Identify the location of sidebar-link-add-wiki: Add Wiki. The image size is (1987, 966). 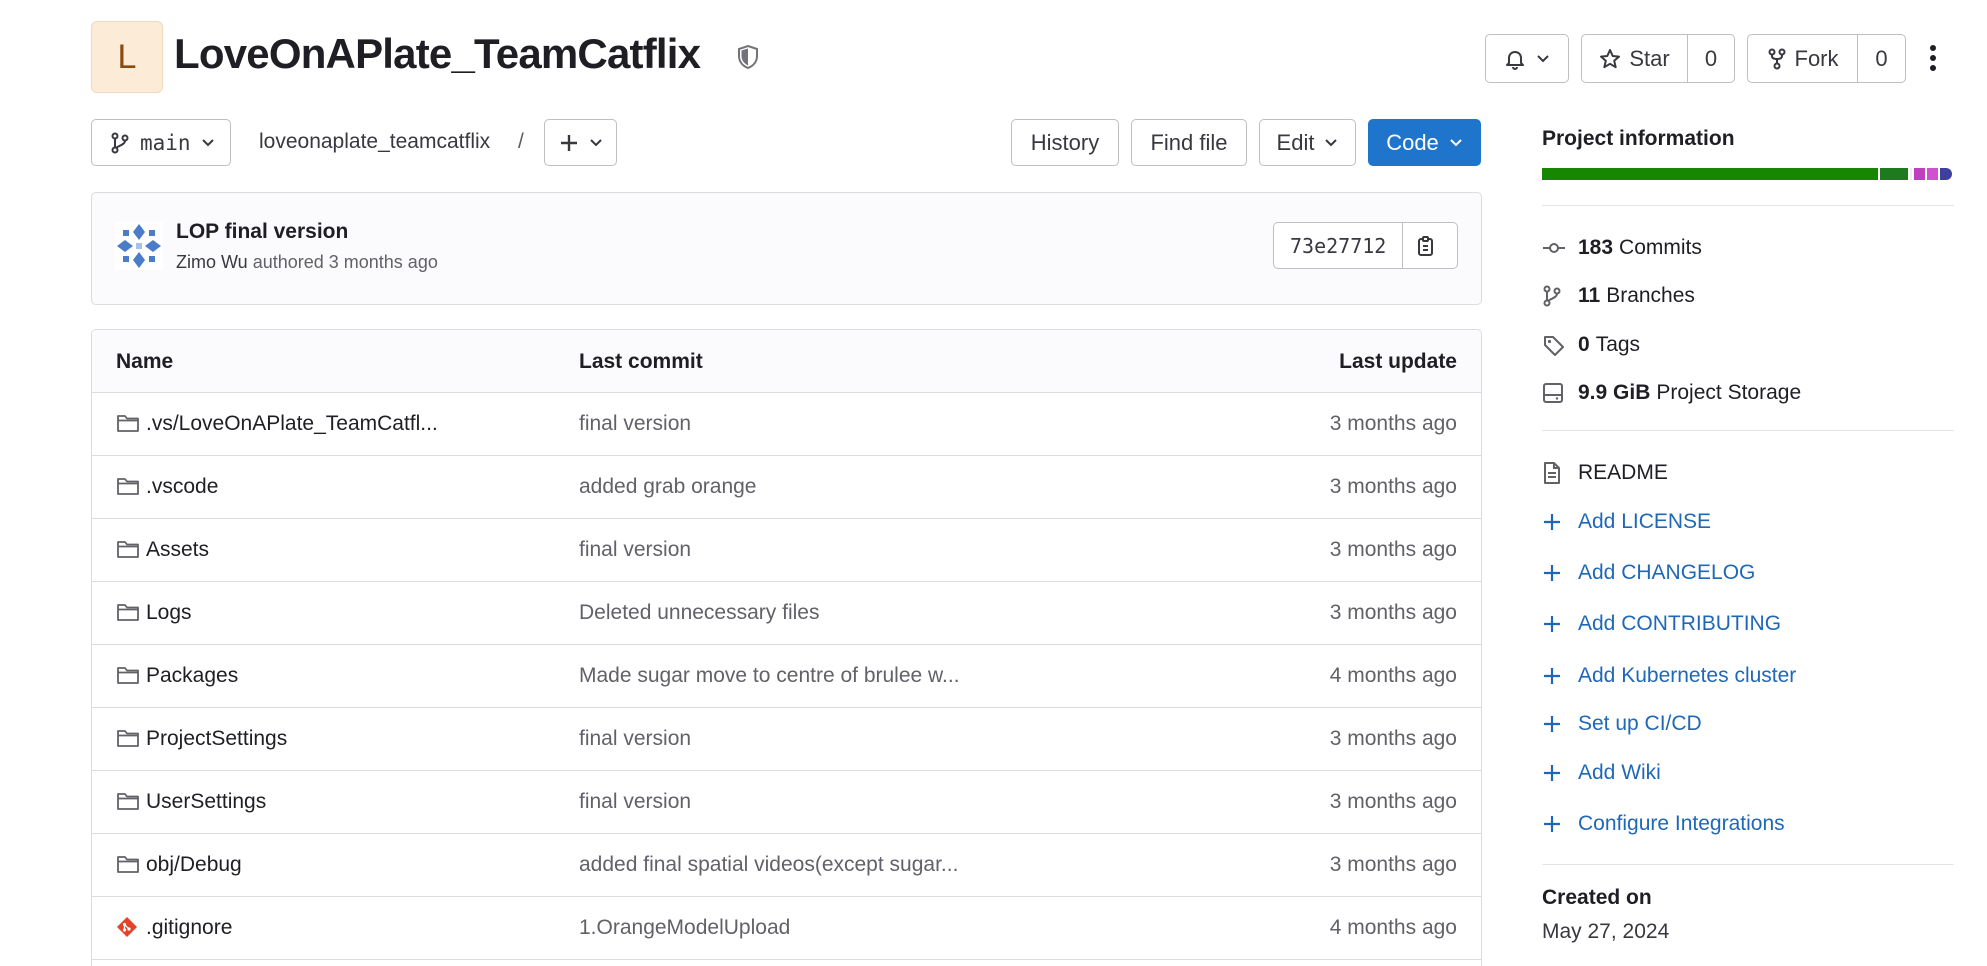
(1601, 773).